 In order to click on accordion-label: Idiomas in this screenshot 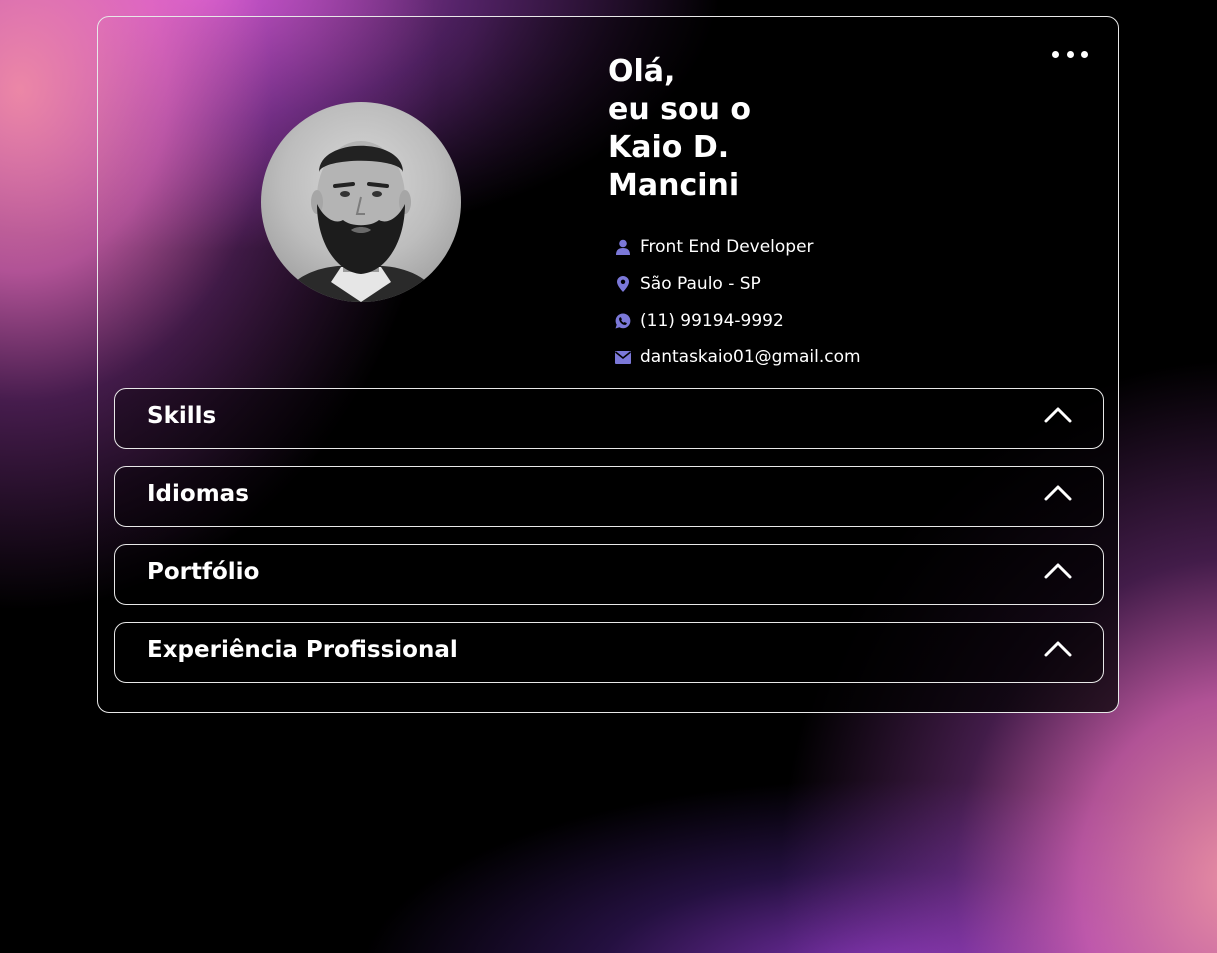, I will do `click(198, 494)`.